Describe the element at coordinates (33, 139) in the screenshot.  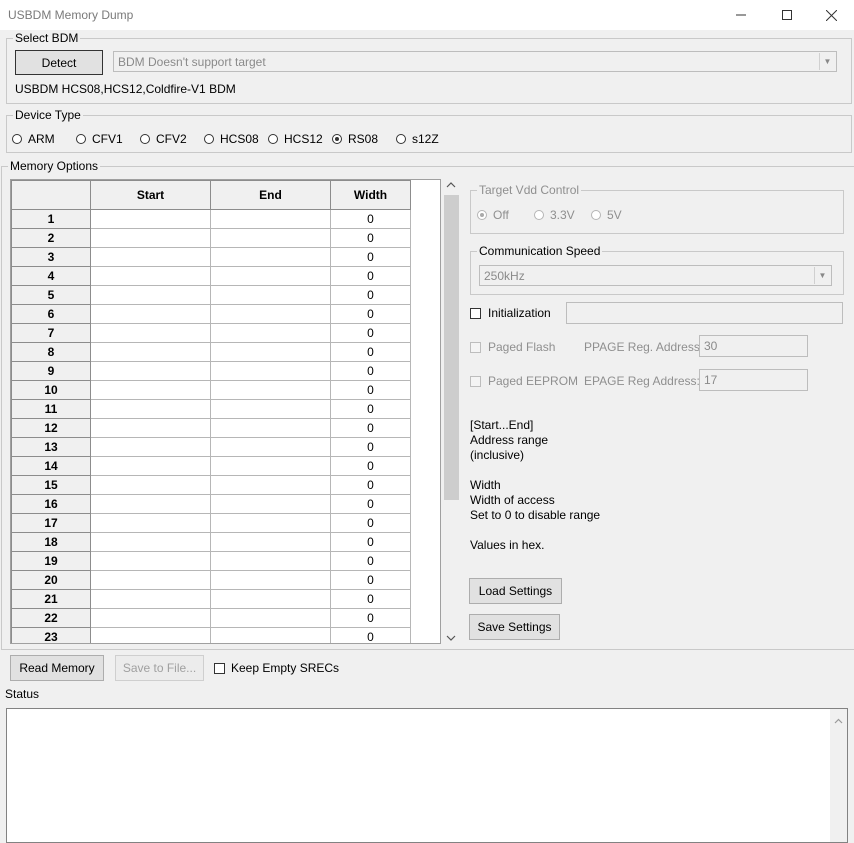
I see `device-radio-arm: ARM` at that location.